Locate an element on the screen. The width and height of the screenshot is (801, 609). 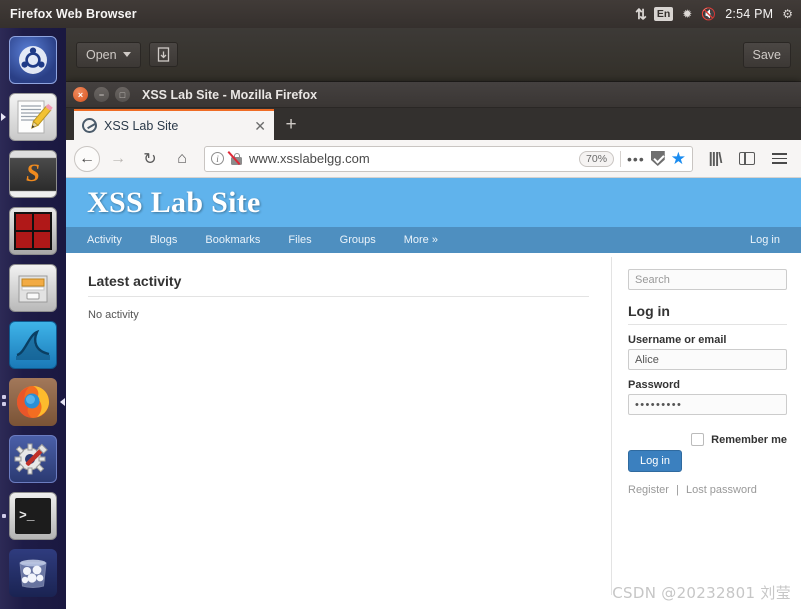
launcher-item-ubuntu-dash is located at coordinates (33, 59).